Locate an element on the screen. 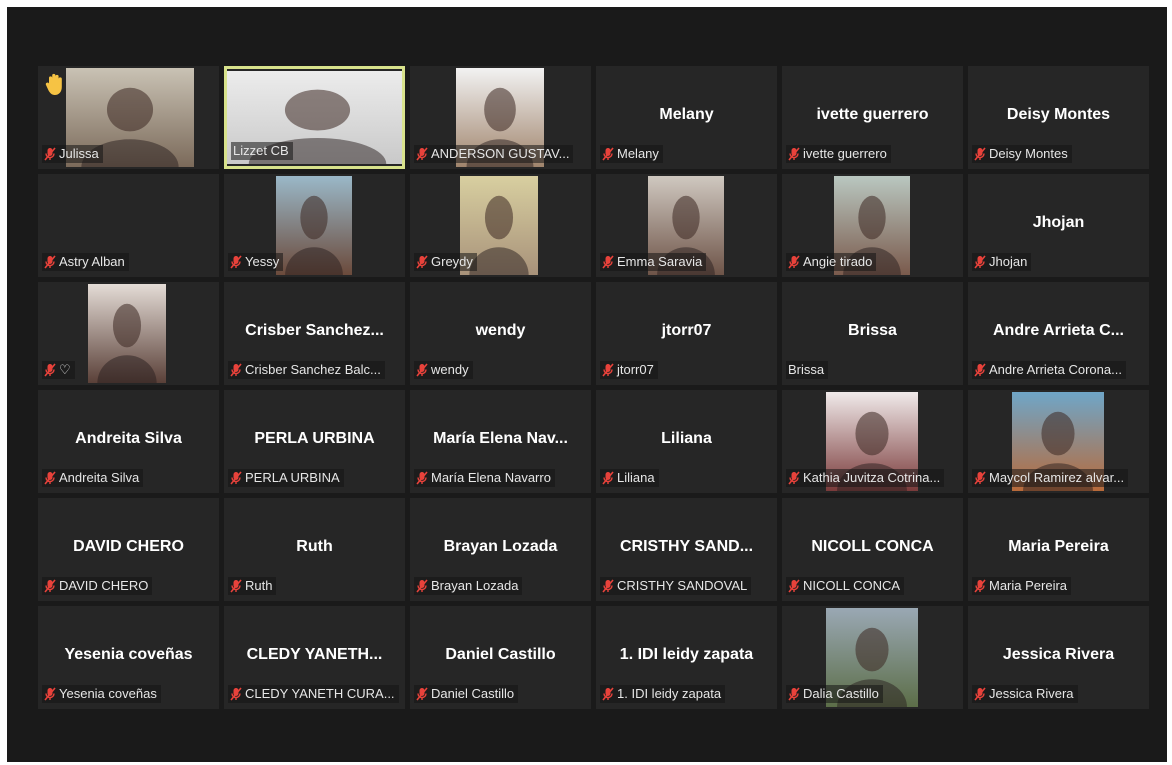 The image size is (1172, 765). participant-display-name: Jhojan is located at coordinates (1058, 222).